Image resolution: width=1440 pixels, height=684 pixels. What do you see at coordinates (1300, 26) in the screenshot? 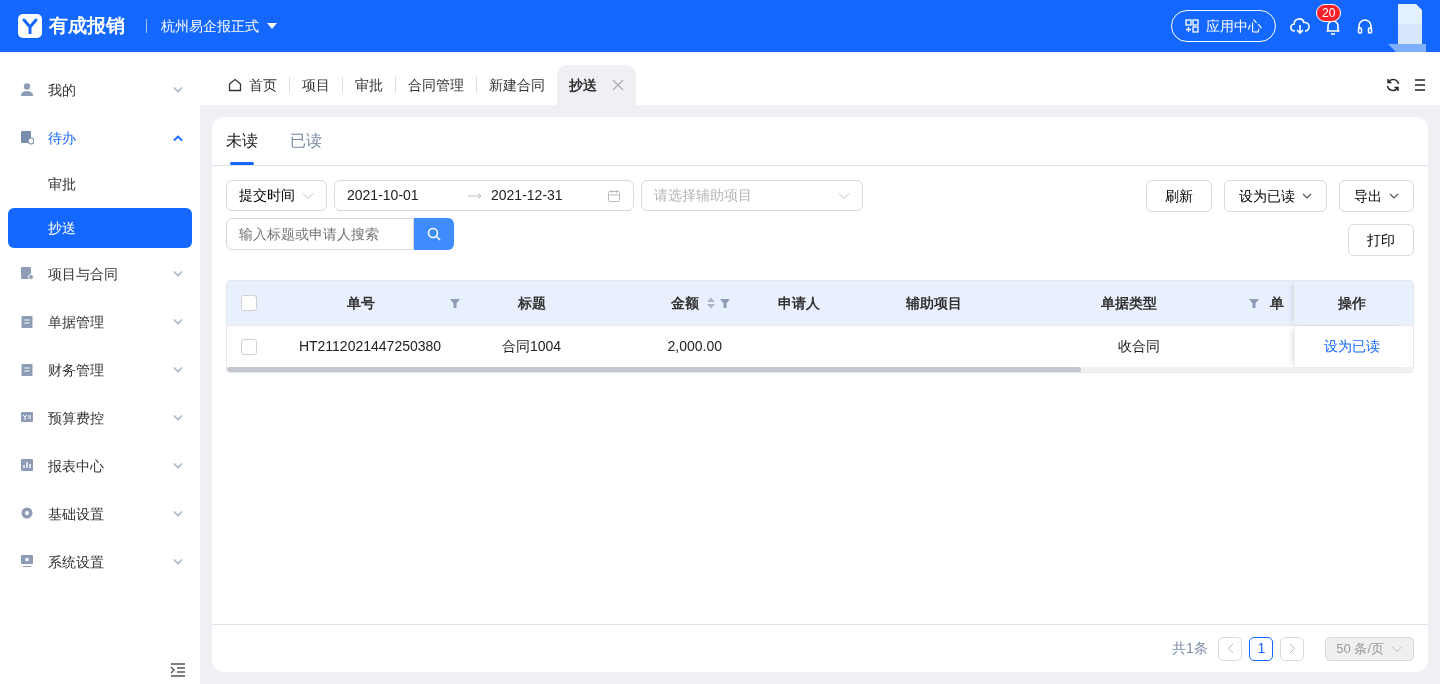
I see `cloud-download-icon` at bounding box center [1300, 26].